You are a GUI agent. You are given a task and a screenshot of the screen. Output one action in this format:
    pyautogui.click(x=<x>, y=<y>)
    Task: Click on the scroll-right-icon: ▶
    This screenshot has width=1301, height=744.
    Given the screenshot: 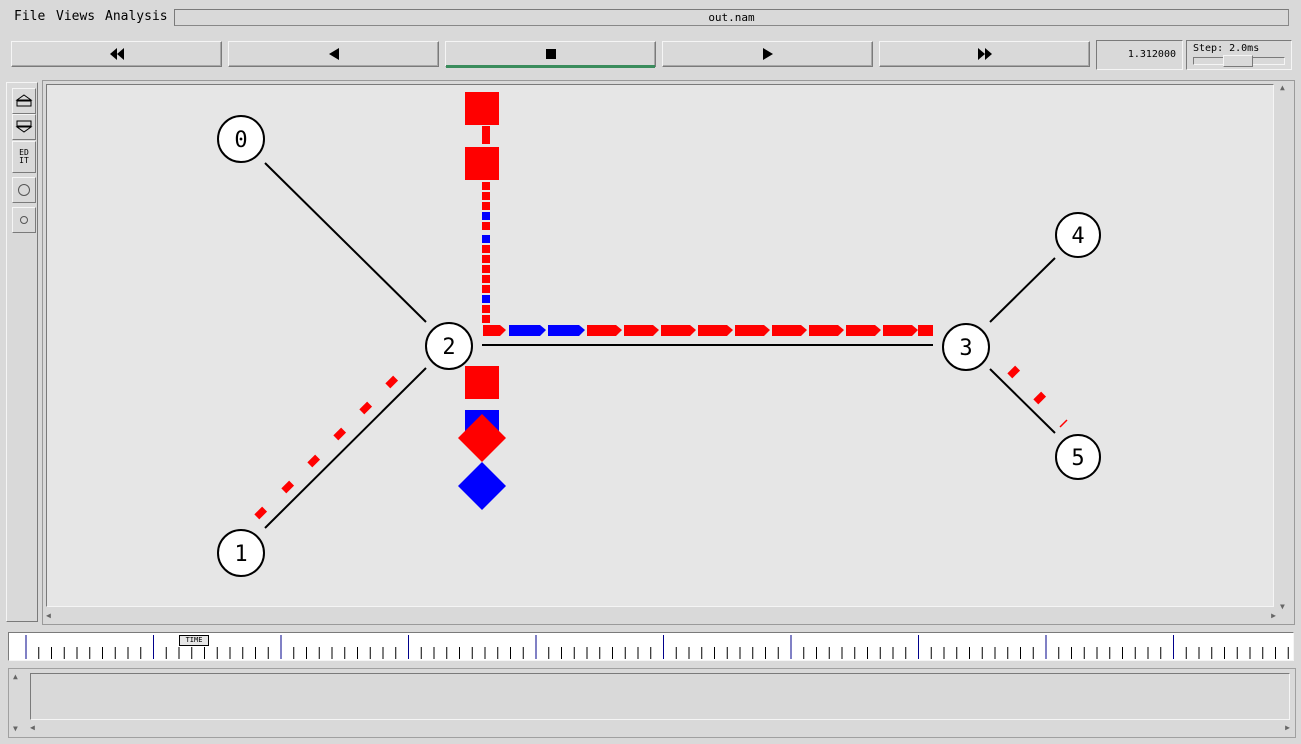 What is the action you would take?
    pyautogui.click(x=1273, y=616)
    